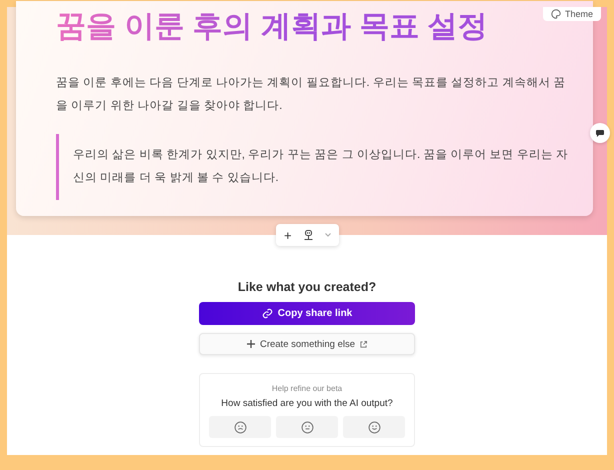 This screenshot has width=614, height=470. What do you see at coordinates (327, 235) in the screenshot?
I see `chevron-down-icon` at bounding box center [327, 235].